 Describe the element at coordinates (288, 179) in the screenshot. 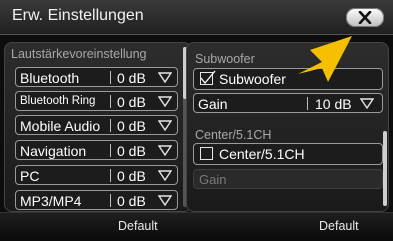

I see `center-gain-row: Gain` at that location.